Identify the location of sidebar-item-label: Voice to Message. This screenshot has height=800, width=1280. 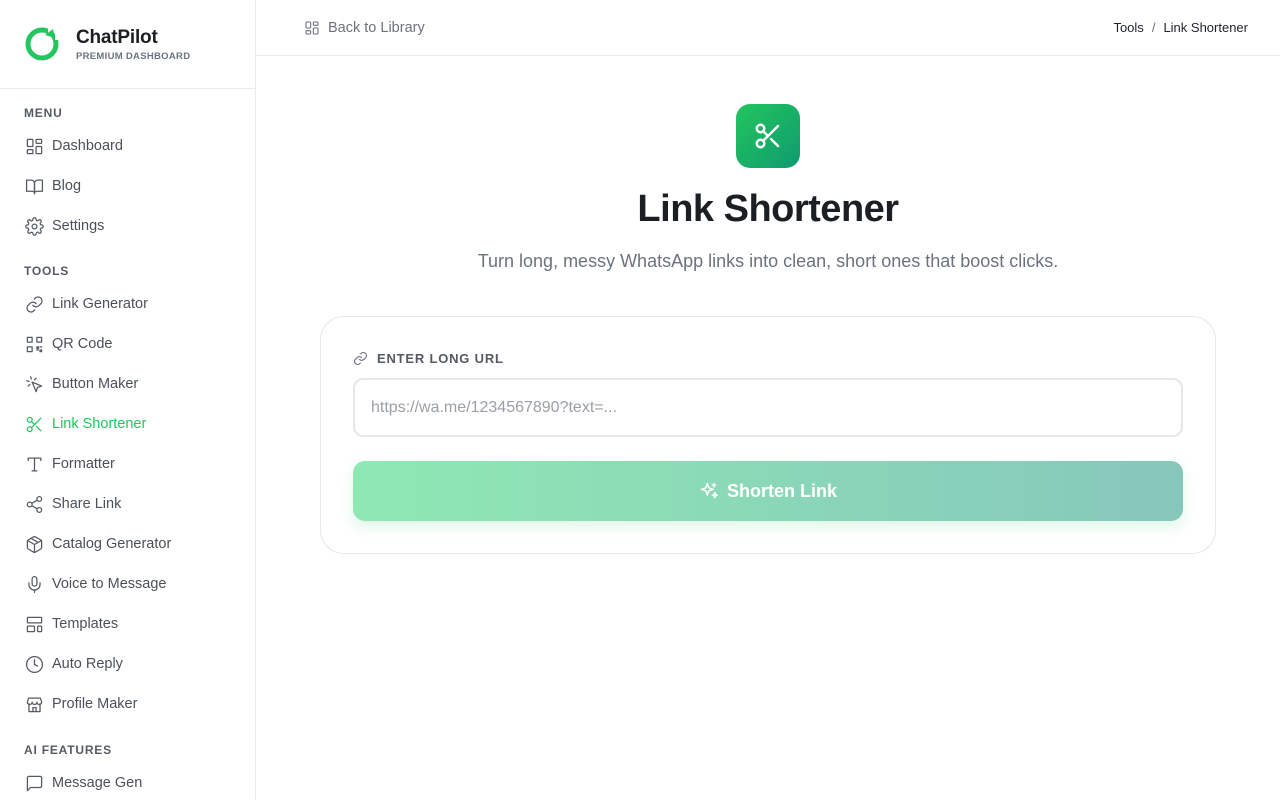
(109, 584).